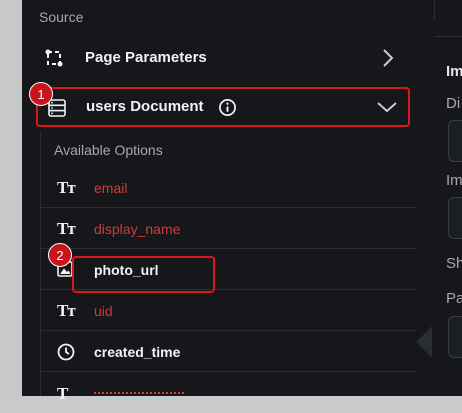 Image resolution: width=462 pixels, height=413 pixels. I want to click on option-label: created_time, so click(137, 352).